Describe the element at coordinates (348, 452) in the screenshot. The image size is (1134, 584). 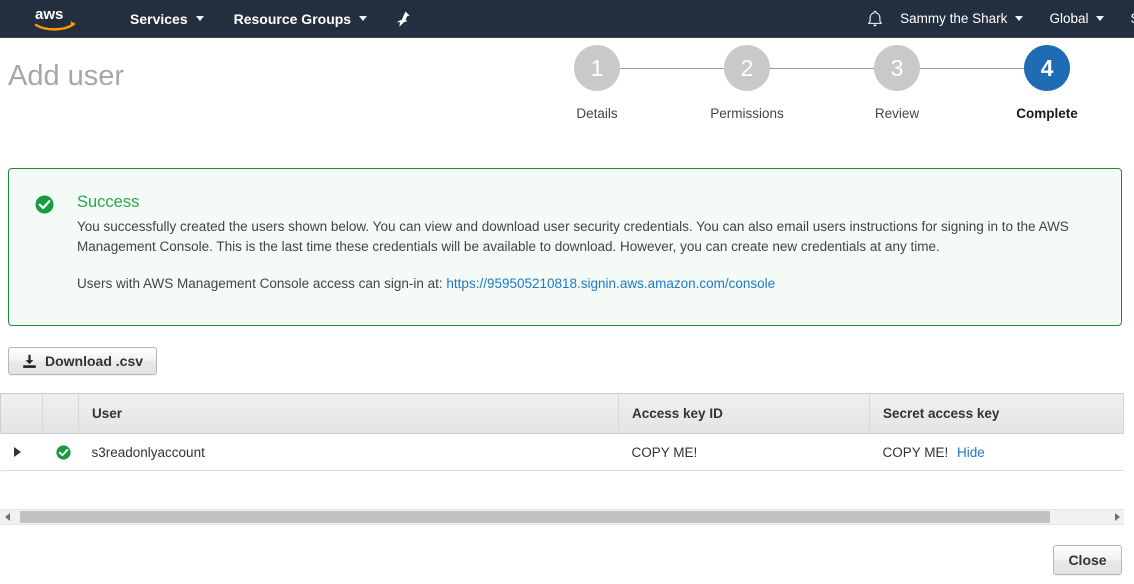
I see `row-user-cell: s3readonlyaccount` at that location.